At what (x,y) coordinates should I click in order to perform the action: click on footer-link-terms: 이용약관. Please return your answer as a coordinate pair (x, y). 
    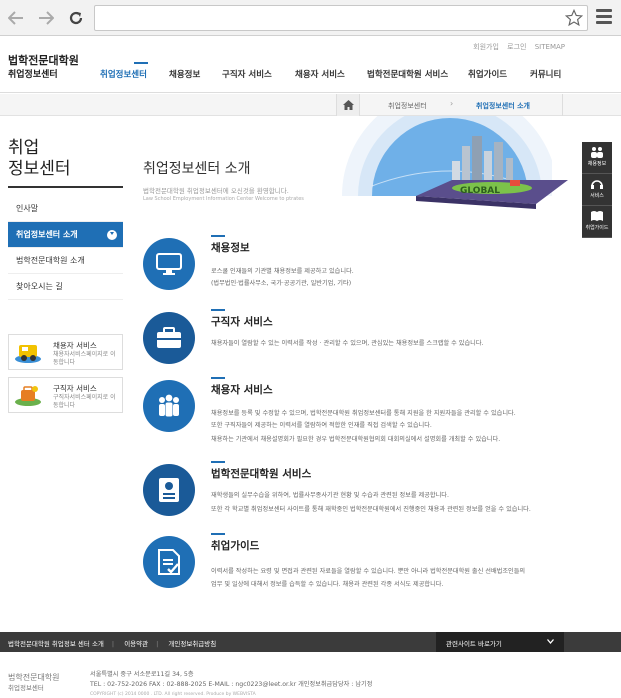
    Looking at the image, I should click on (136, 644).